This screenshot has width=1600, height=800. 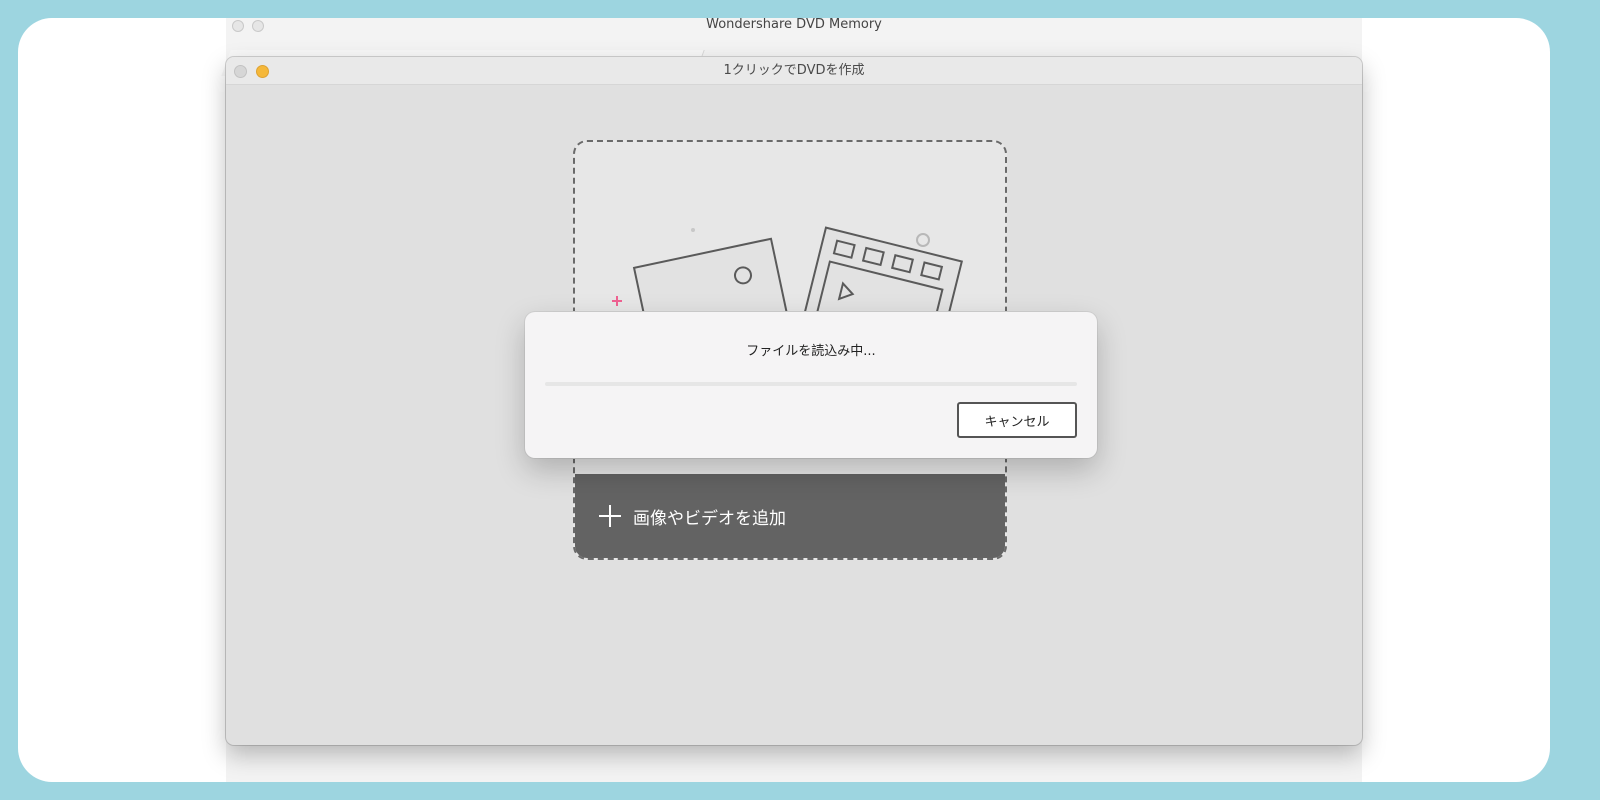 What do you see at coordinates (610, 516) in the screenshot?
I see `plus-icon` at bounding box center [610, 516].